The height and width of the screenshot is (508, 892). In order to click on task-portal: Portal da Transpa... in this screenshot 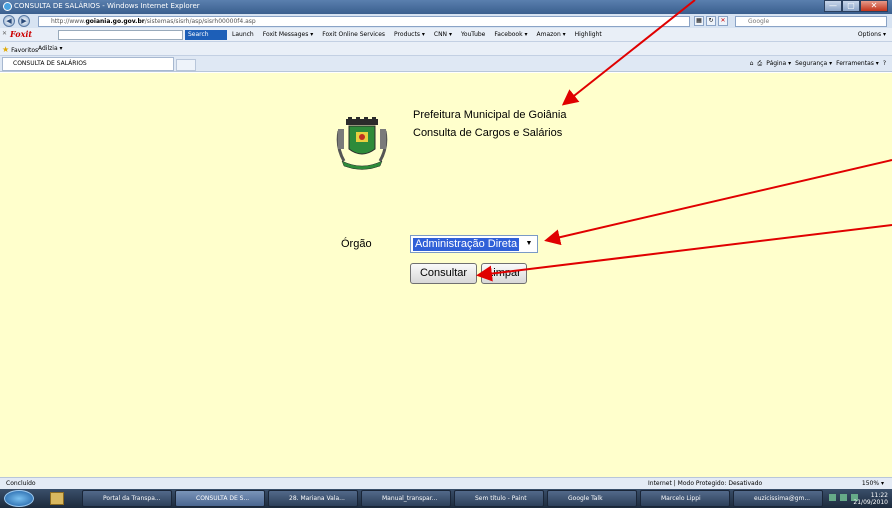, I will do `click(127, 498)`.